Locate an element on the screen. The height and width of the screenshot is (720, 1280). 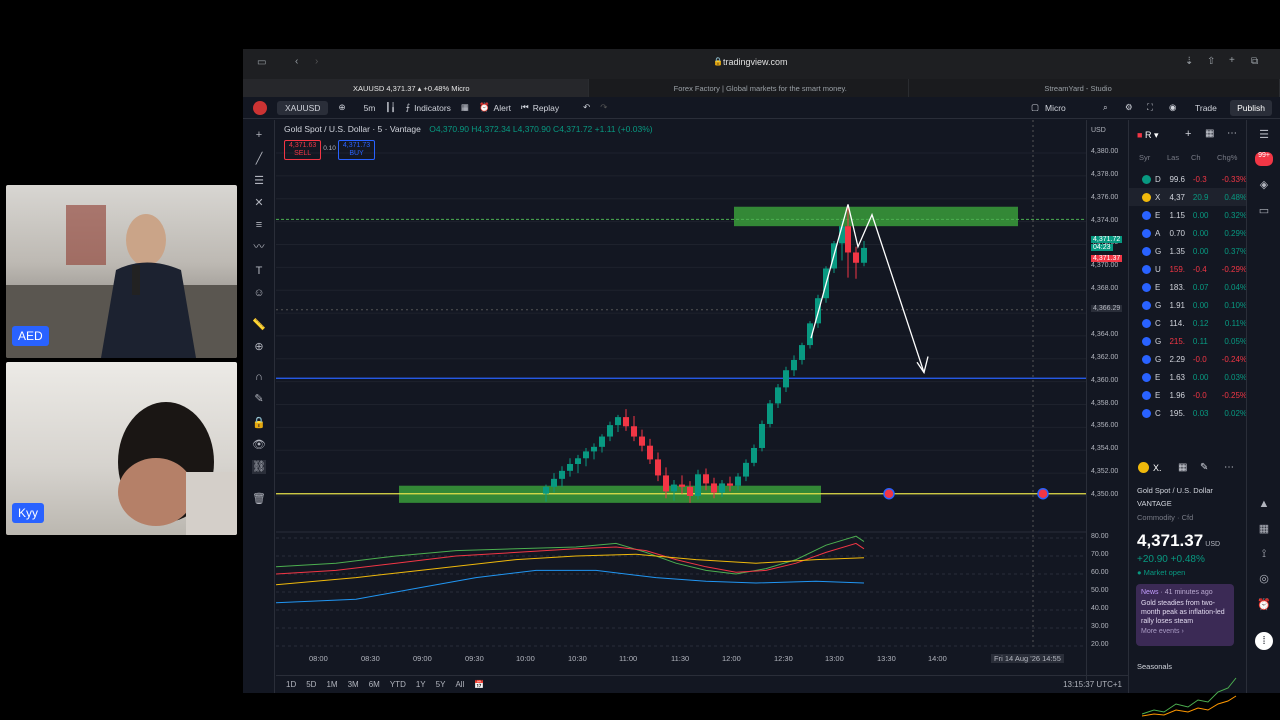
col-last: Las is located at coordinates (1179, 157).